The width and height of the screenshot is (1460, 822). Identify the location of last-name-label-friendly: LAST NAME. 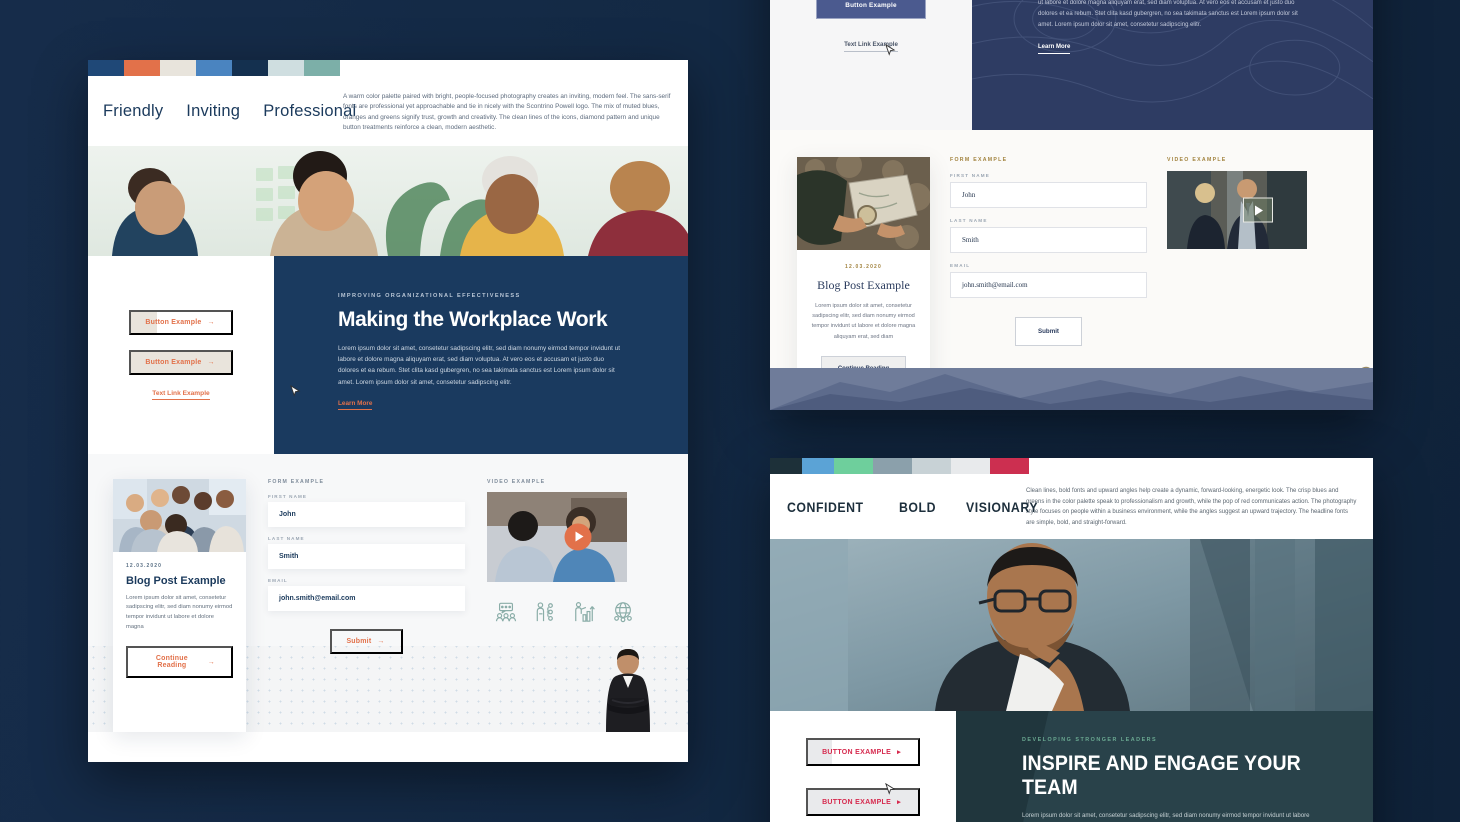
(286, 538).